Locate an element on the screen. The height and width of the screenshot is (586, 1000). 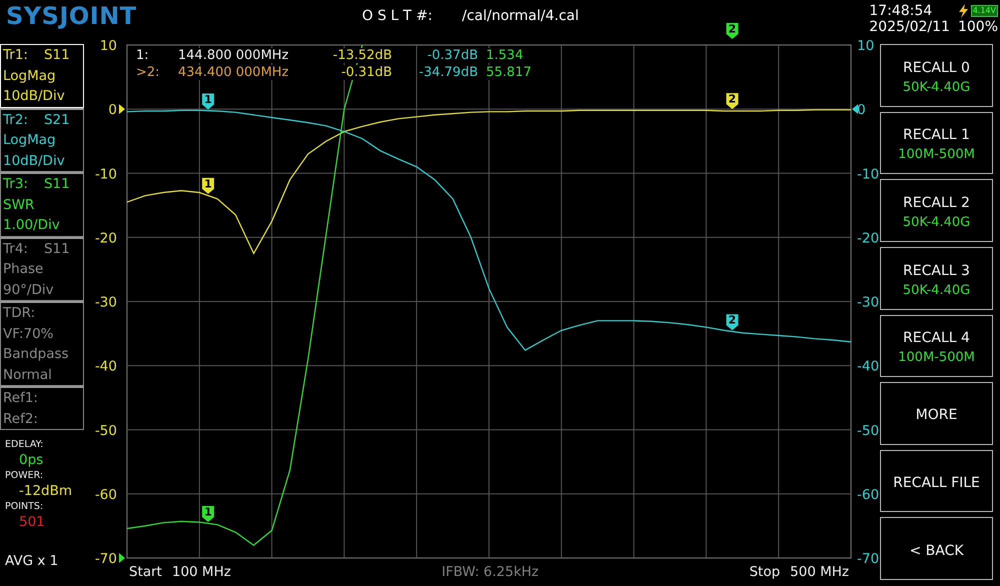
trace-info: Tr3: is located at coordinates (15, 184).